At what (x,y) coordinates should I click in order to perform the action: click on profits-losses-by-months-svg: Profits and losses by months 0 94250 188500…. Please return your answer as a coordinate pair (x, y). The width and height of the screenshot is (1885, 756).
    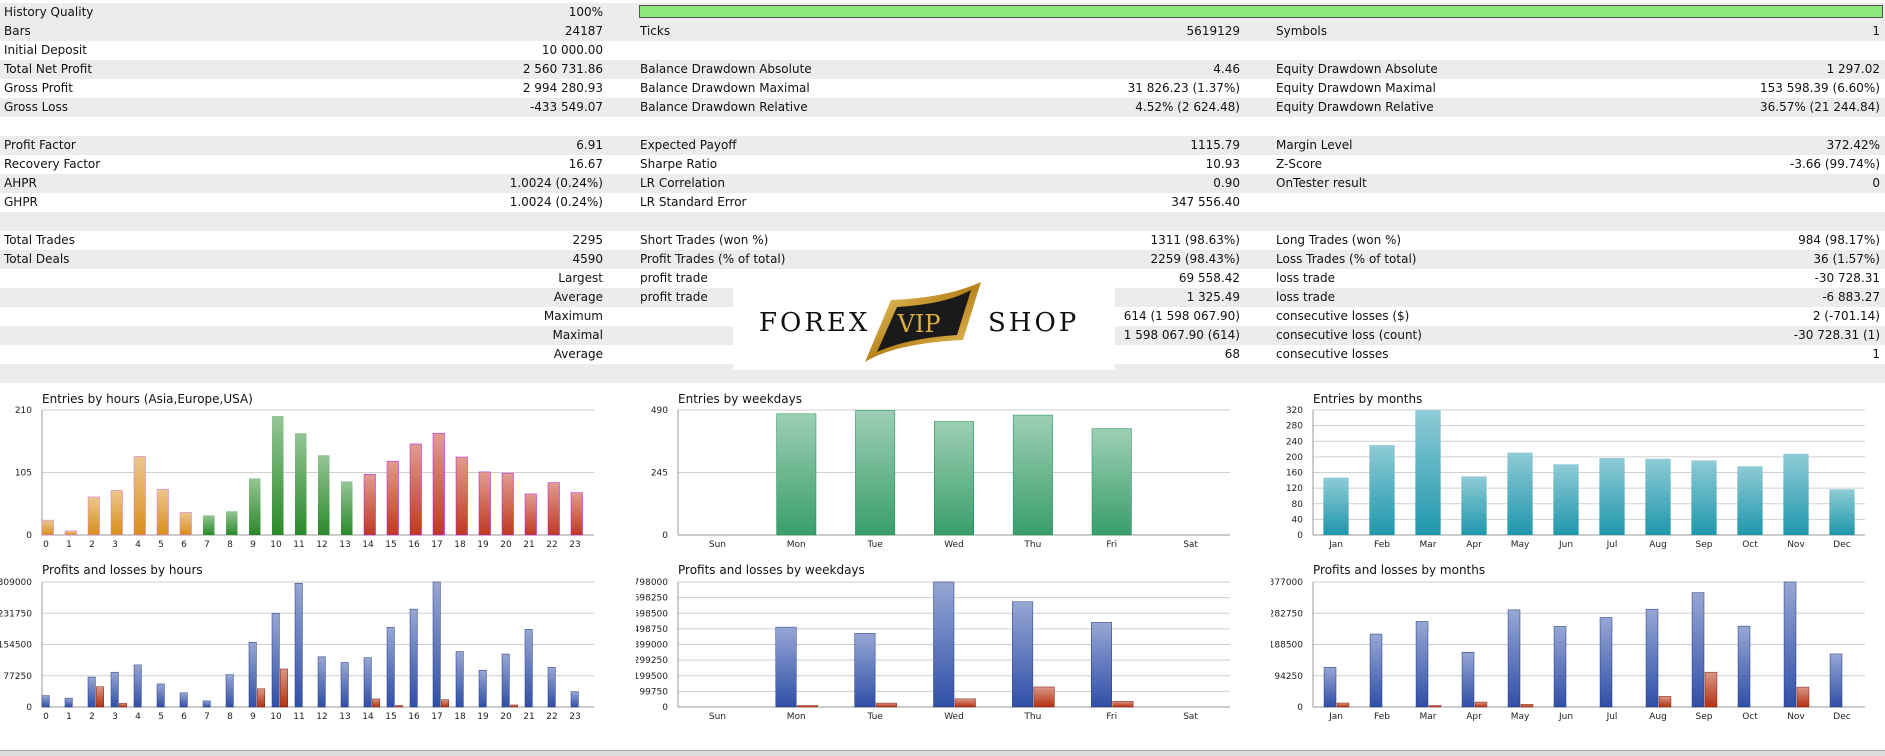
    Looking at the image, I should click on (1568, 642).